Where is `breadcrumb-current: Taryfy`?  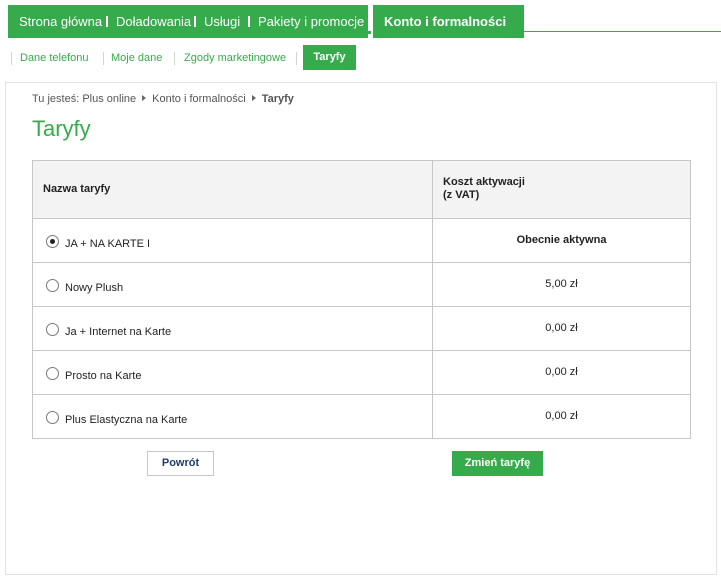
breadcrumb-current: Taryfy is located at coordinates (277, 99).